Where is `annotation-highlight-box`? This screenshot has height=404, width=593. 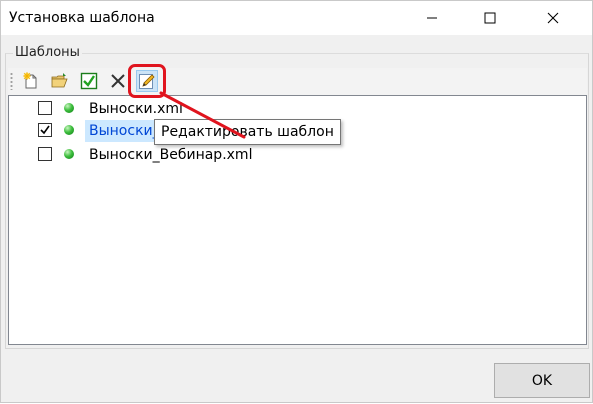
annotation-highlight-box is located at coordinates (147, 81).